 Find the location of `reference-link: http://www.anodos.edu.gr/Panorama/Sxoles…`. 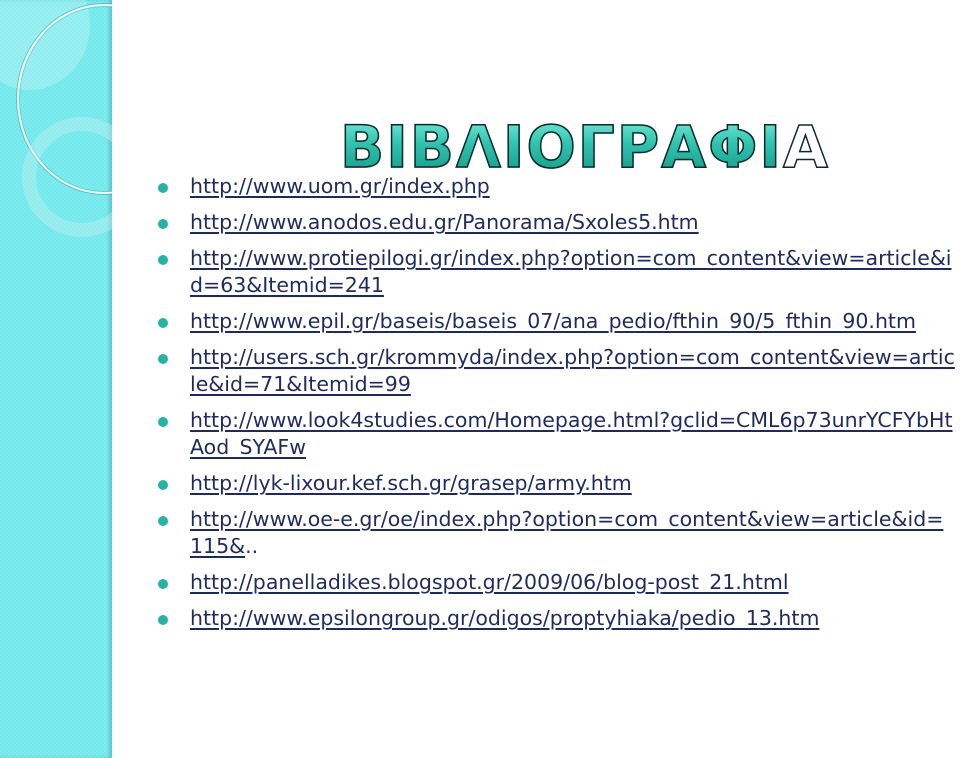

reference-link: http://www.anodos.edu.gr/Panorama/Sxoles… is located at coordinates (444, 222).